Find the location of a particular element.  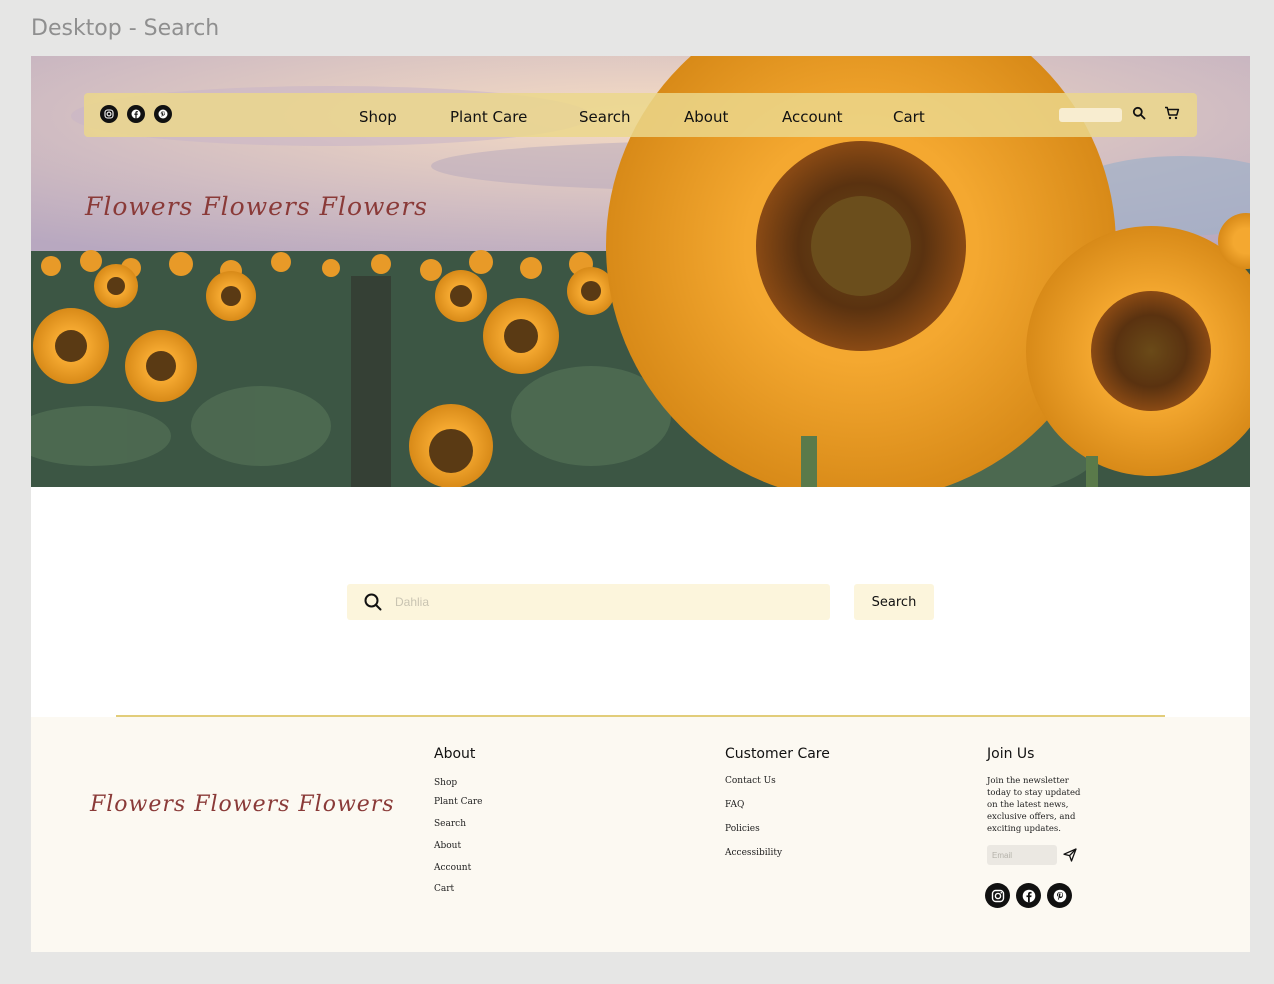

footer-link-accessibility: Accessibility is located at coordinates (753, 853).